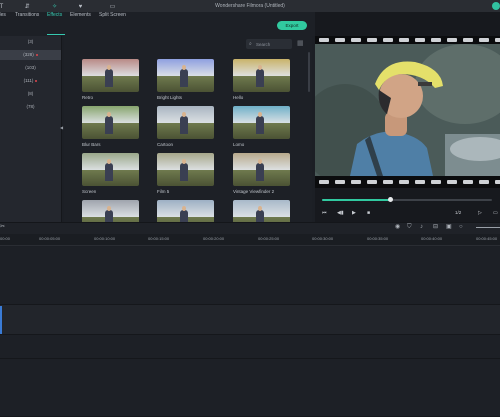 The width and height of the screenshot is (500, 417). I want to click on tab-label: Split Screen, so click(112, 15).